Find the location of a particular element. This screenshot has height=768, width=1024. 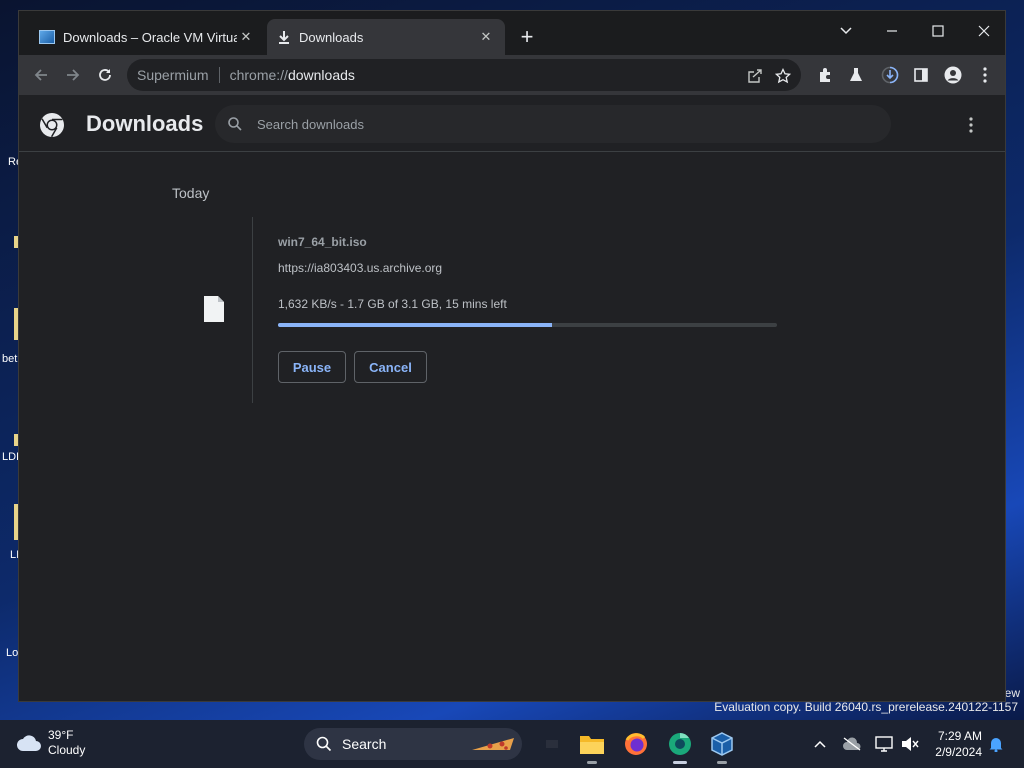

profile-avatar-icon is located at coordinates (953, 75).